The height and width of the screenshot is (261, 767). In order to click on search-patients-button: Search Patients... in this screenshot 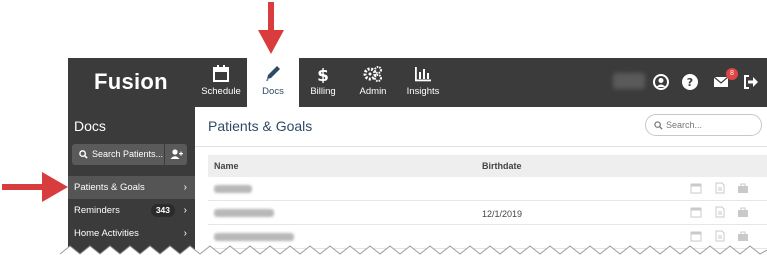, I will do `click(118, 154)`.